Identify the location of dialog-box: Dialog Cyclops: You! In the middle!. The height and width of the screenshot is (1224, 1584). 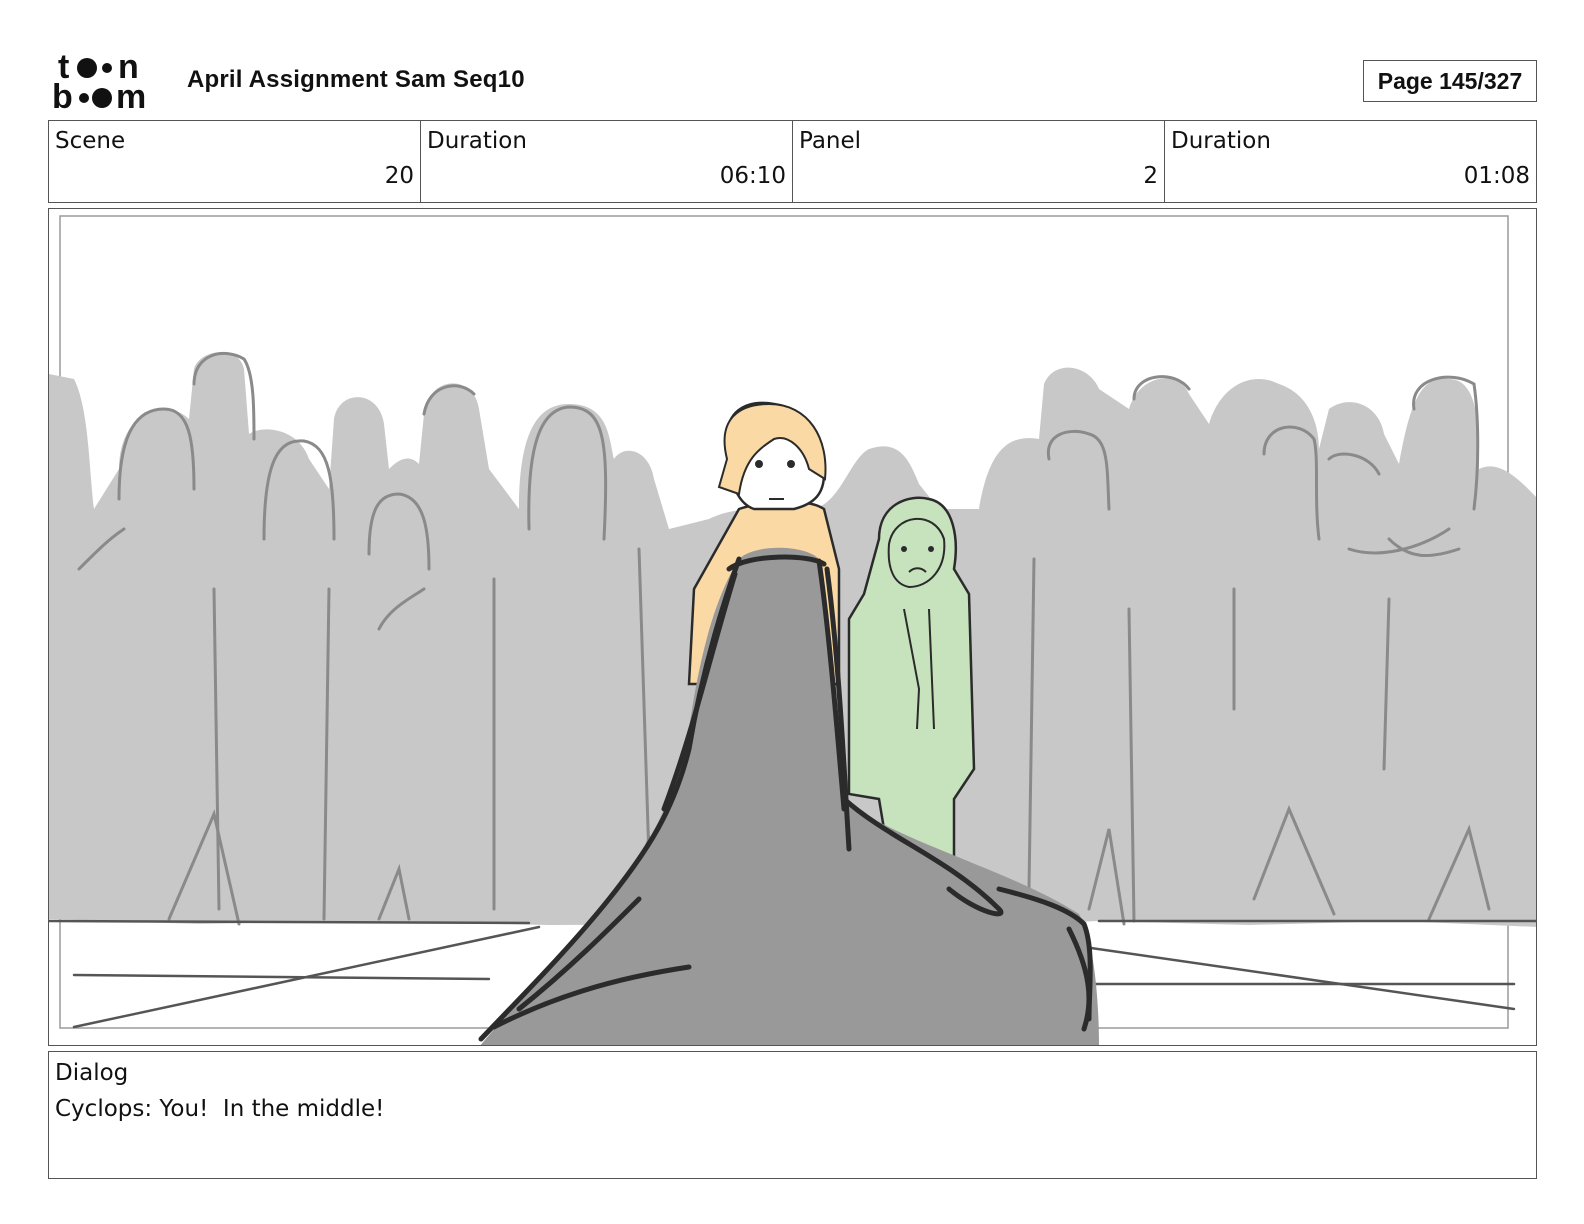
(792, 1115).